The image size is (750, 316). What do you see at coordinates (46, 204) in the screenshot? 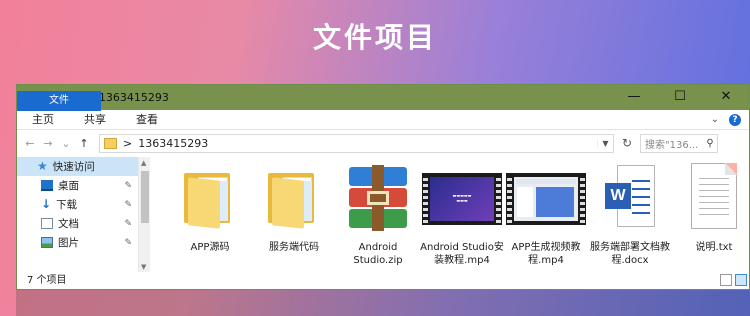
I see `download-icon: ↓` at bounding box center [46, 204].